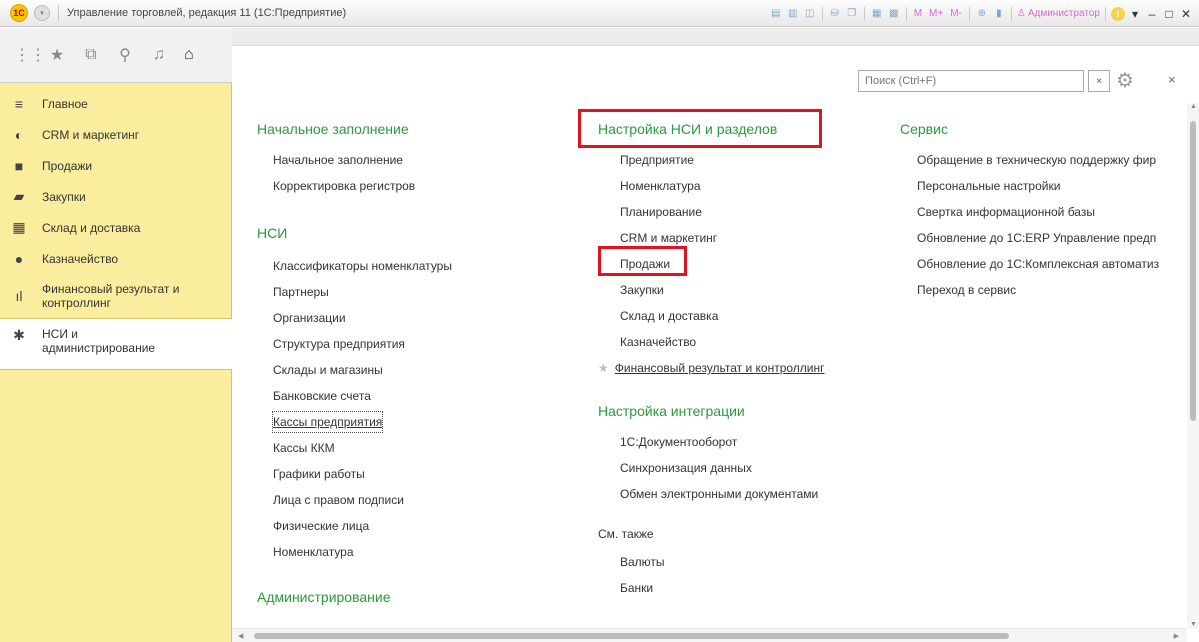 The height and width of the screenshot is (642, 1199). What do you see at coordinates (362, 448) in the screenshot?
I see `link-item: Кассы ККМ` at bounding box center [362, 448].